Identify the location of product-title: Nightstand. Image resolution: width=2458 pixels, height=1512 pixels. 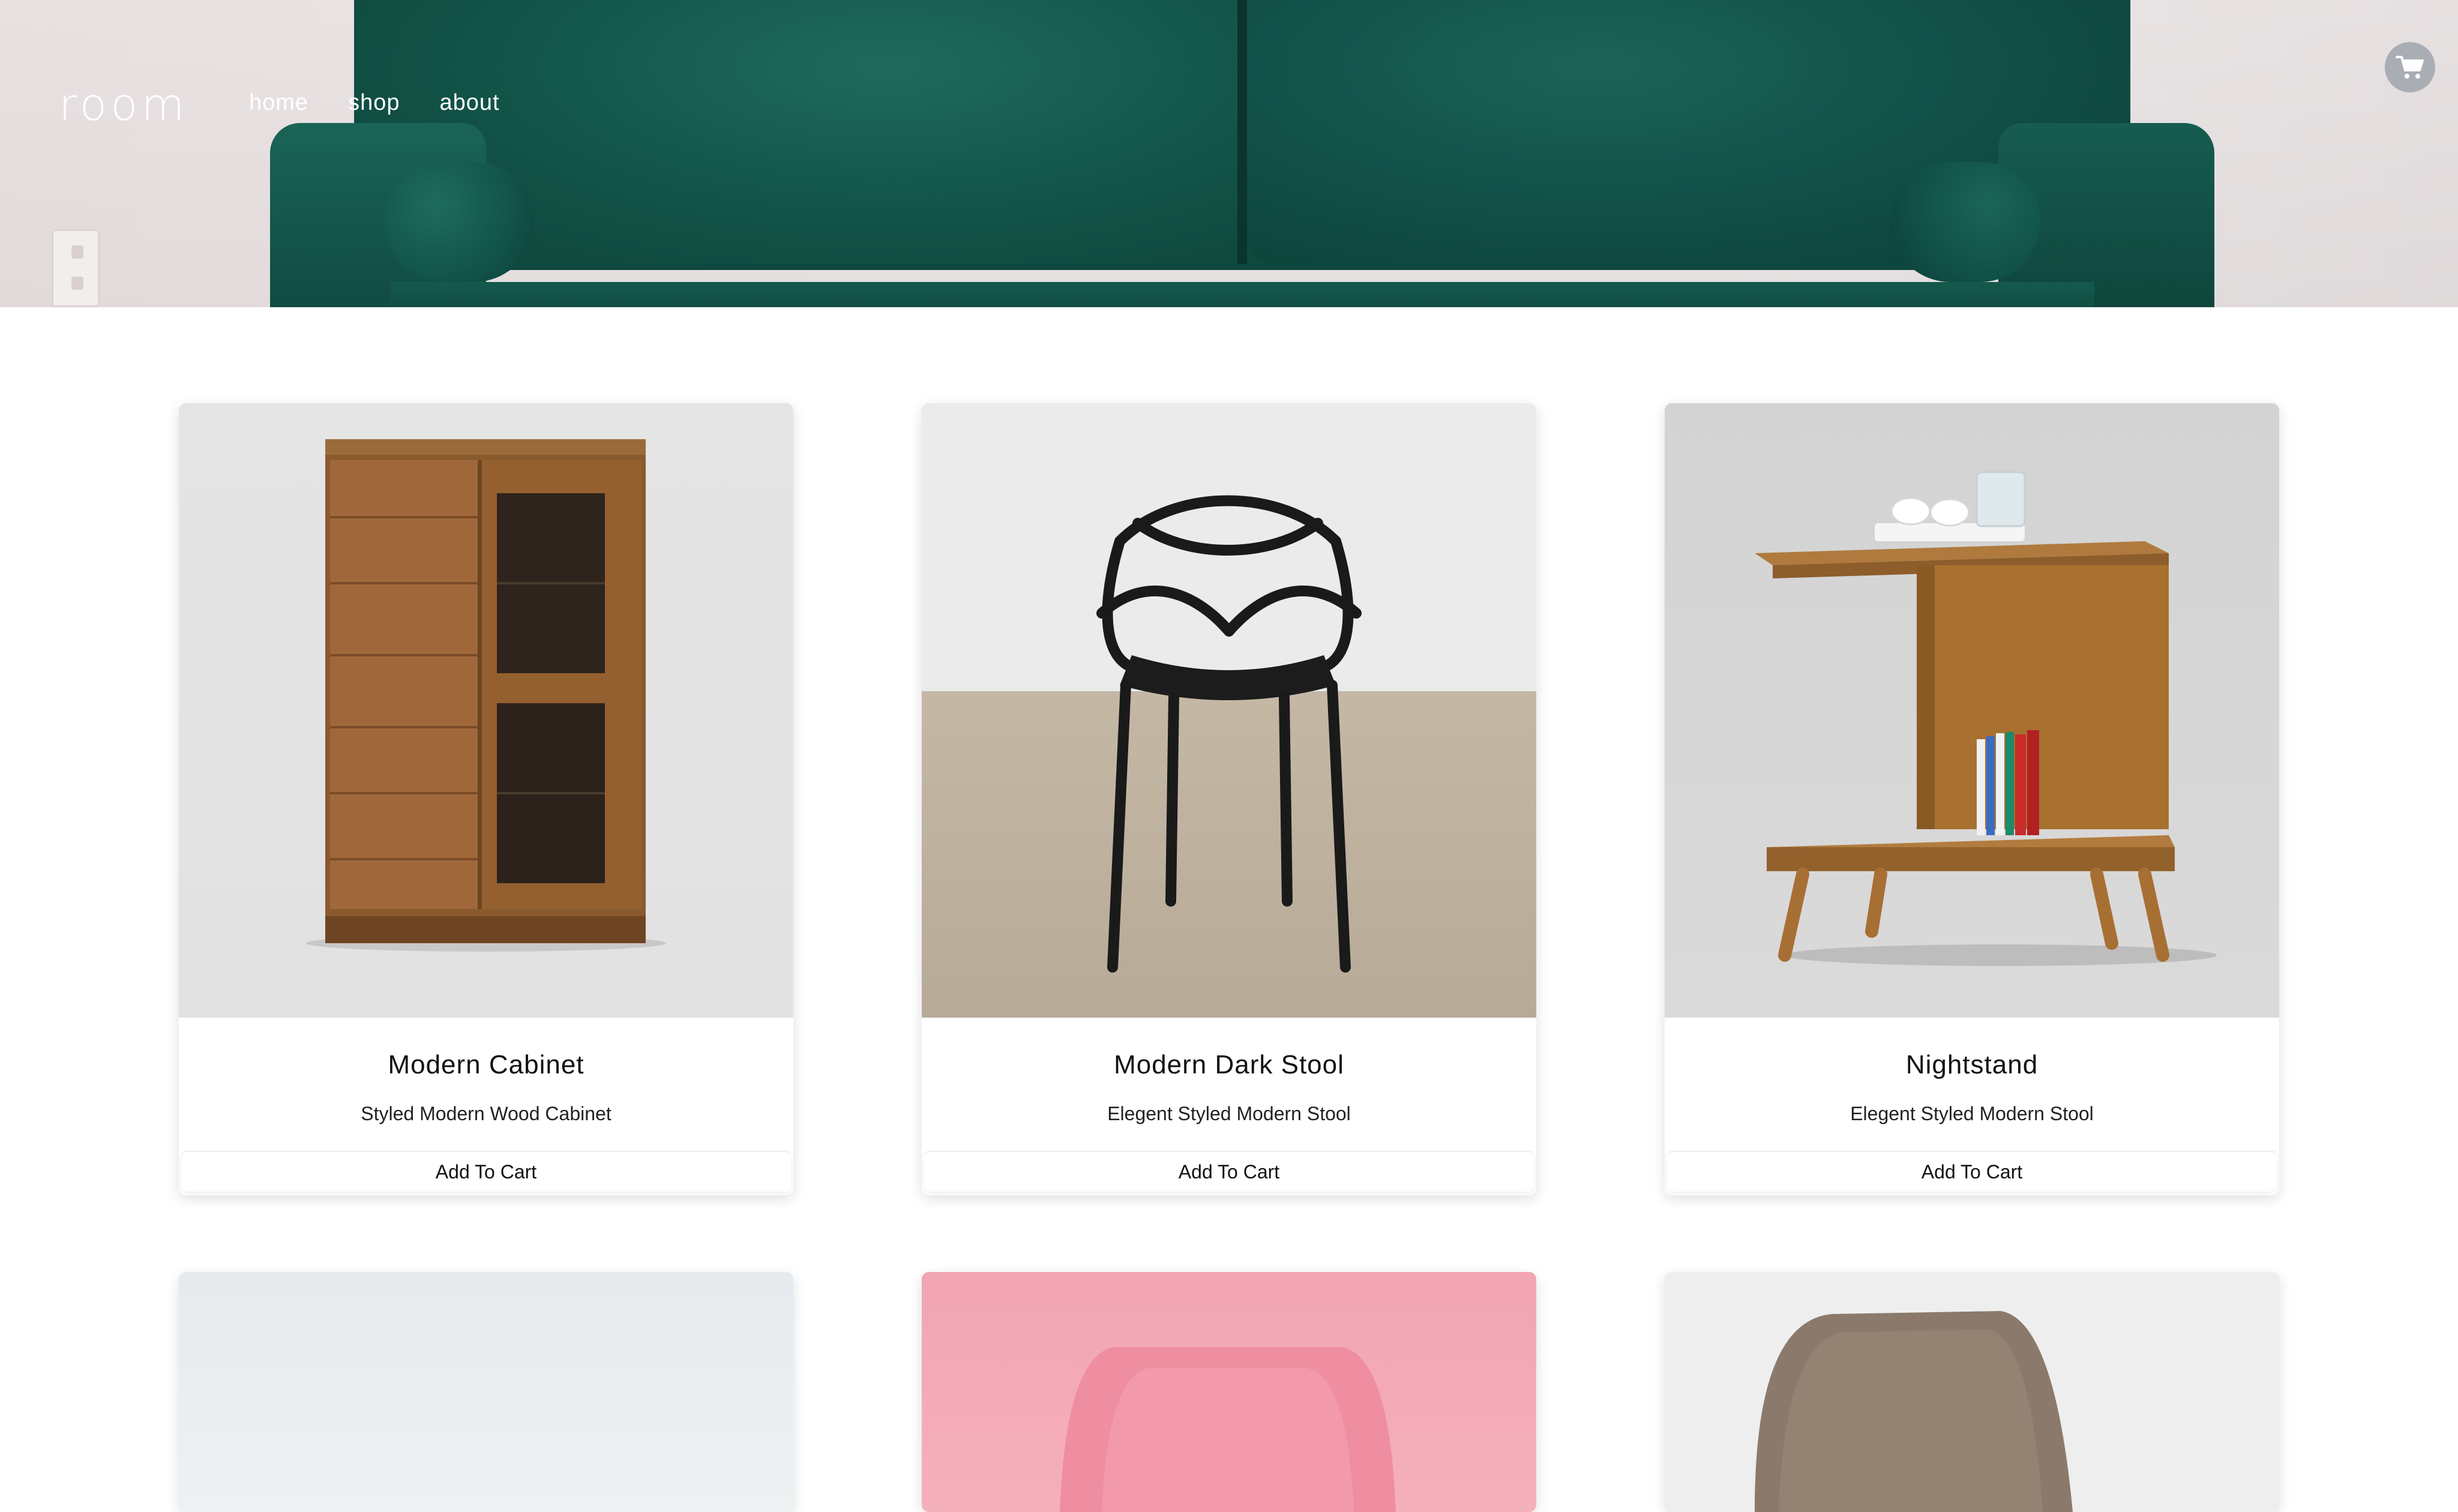
(1972, 1064).